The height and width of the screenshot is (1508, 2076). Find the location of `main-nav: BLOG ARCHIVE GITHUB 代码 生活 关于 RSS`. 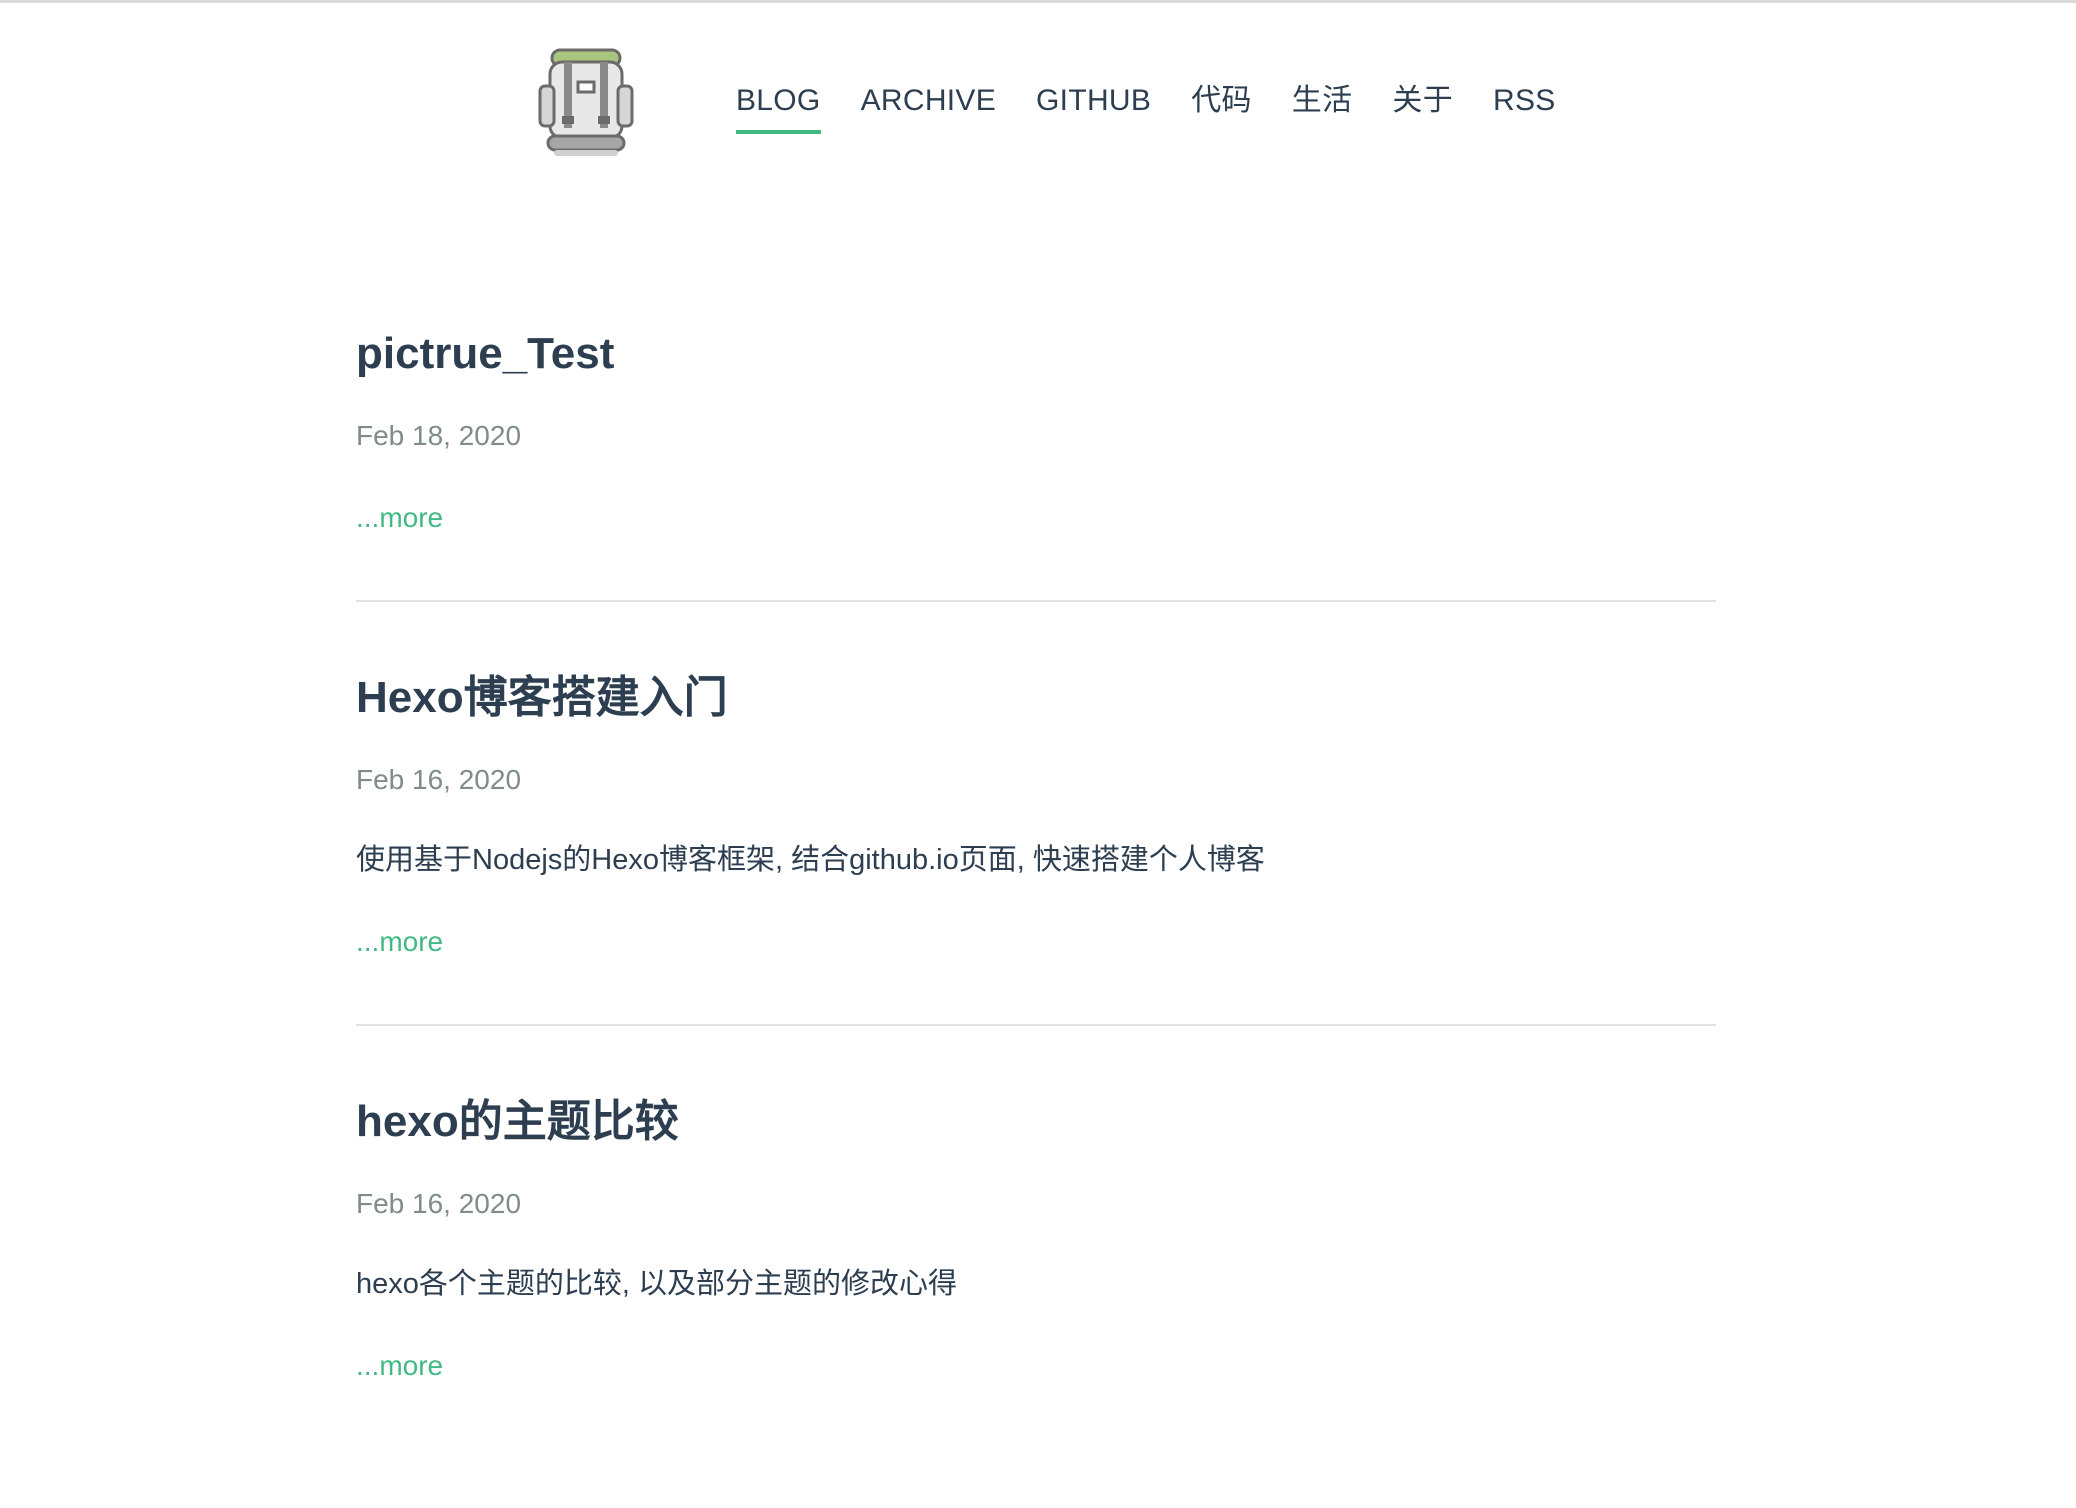

main-nav: BLOG ARCHIVE GITHUB 代码 生活 关于 RSS is located at coordinates (1146, 108).